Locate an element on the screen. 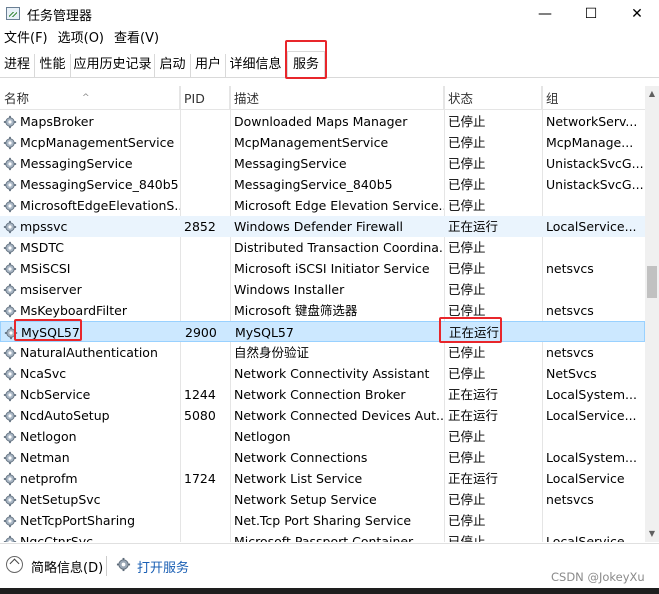  service-description: Network Connections is located at coordinates (301, 457).